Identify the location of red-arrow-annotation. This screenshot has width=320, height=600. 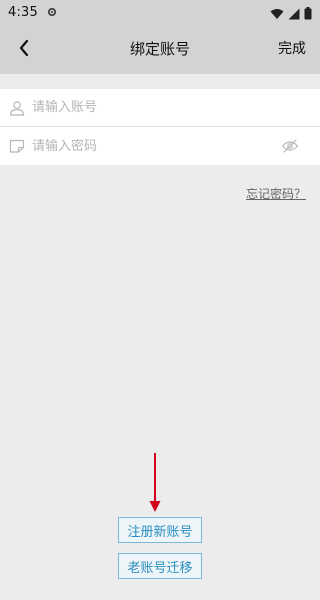
(155, 482).